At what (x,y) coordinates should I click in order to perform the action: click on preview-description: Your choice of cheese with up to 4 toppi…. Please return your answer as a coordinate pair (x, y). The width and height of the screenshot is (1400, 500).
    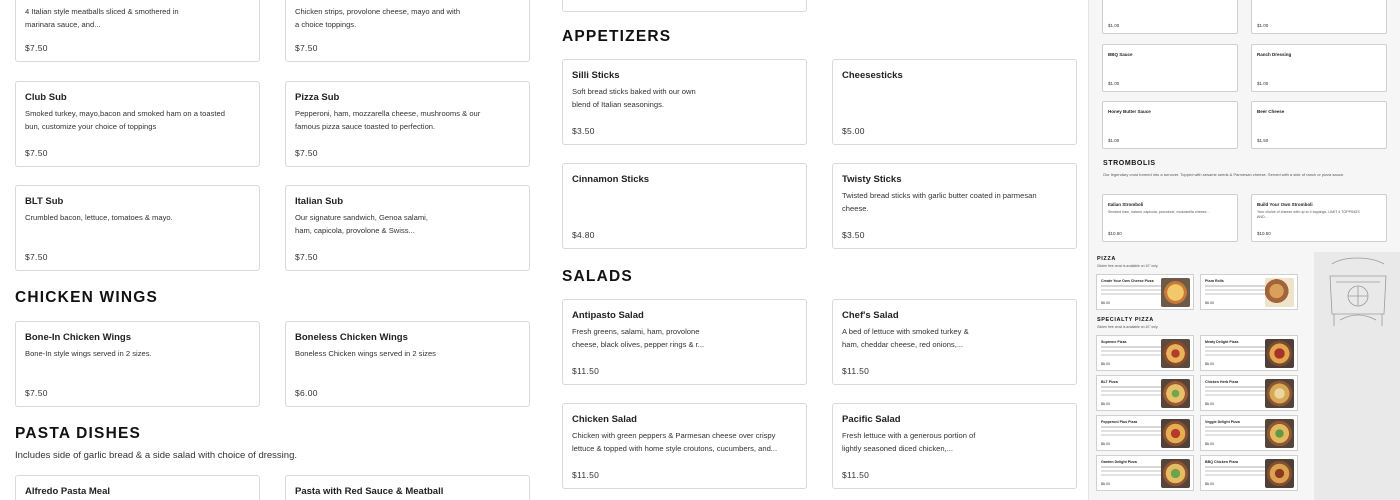
    Looking at the image, I should click on (1308, 215).